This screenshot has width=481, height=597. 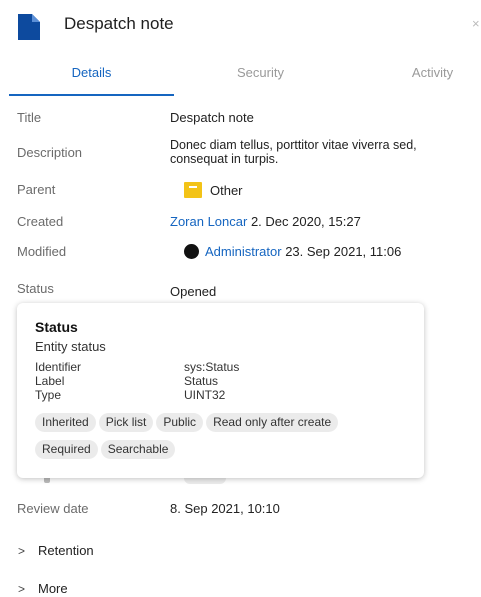 I want to click on section-more: > More, so click(x=43, y=588).